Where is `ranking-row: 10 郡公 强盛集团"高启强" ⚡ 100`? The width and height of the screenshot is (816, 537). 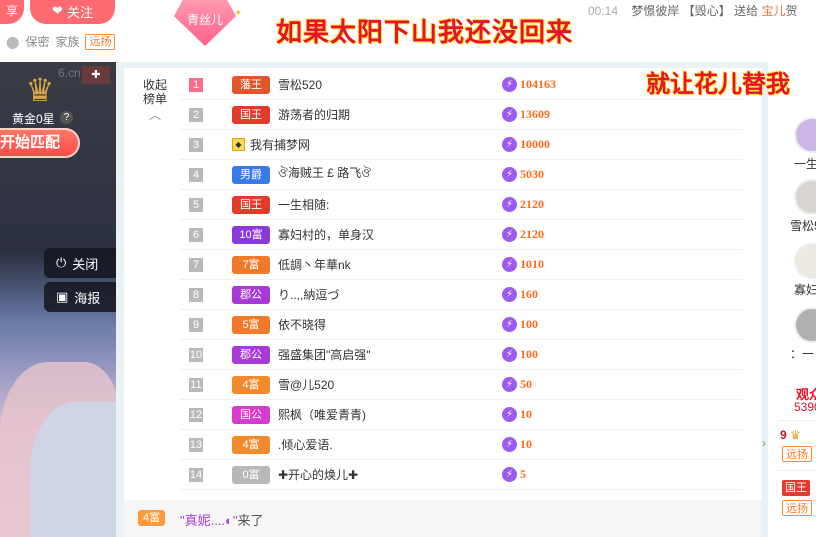 ranking-row: 10 郡公 强盛集团"高启强" ⚡ 100 is located at coordinates (461, 355).